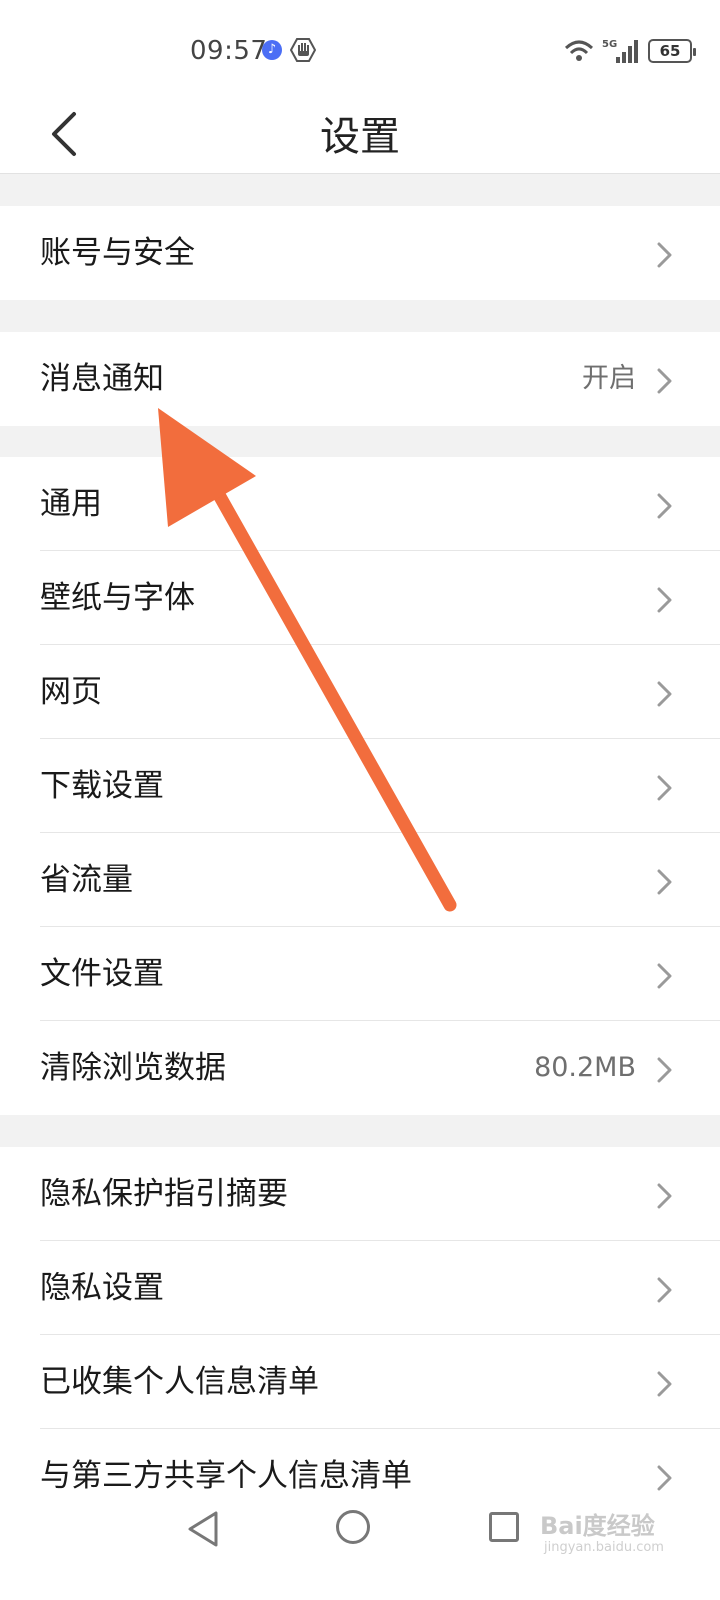  I want to click on status-indicators: 5G 65, so click(630, 51).